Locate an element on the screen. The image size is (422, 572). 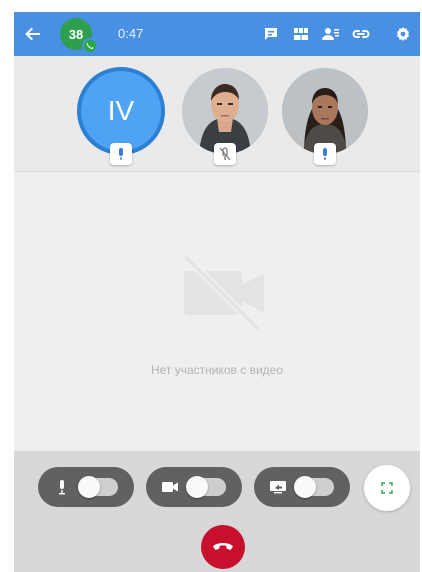
hang-up-button is located at coordinates (223, 547).